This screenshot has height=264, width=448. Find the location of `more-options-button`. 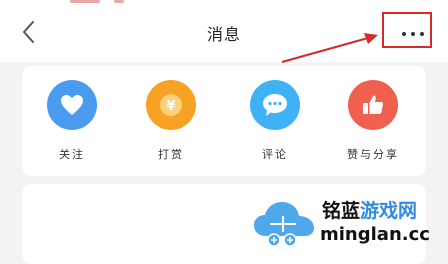

more-options-button is located at coordinates (413, 35).